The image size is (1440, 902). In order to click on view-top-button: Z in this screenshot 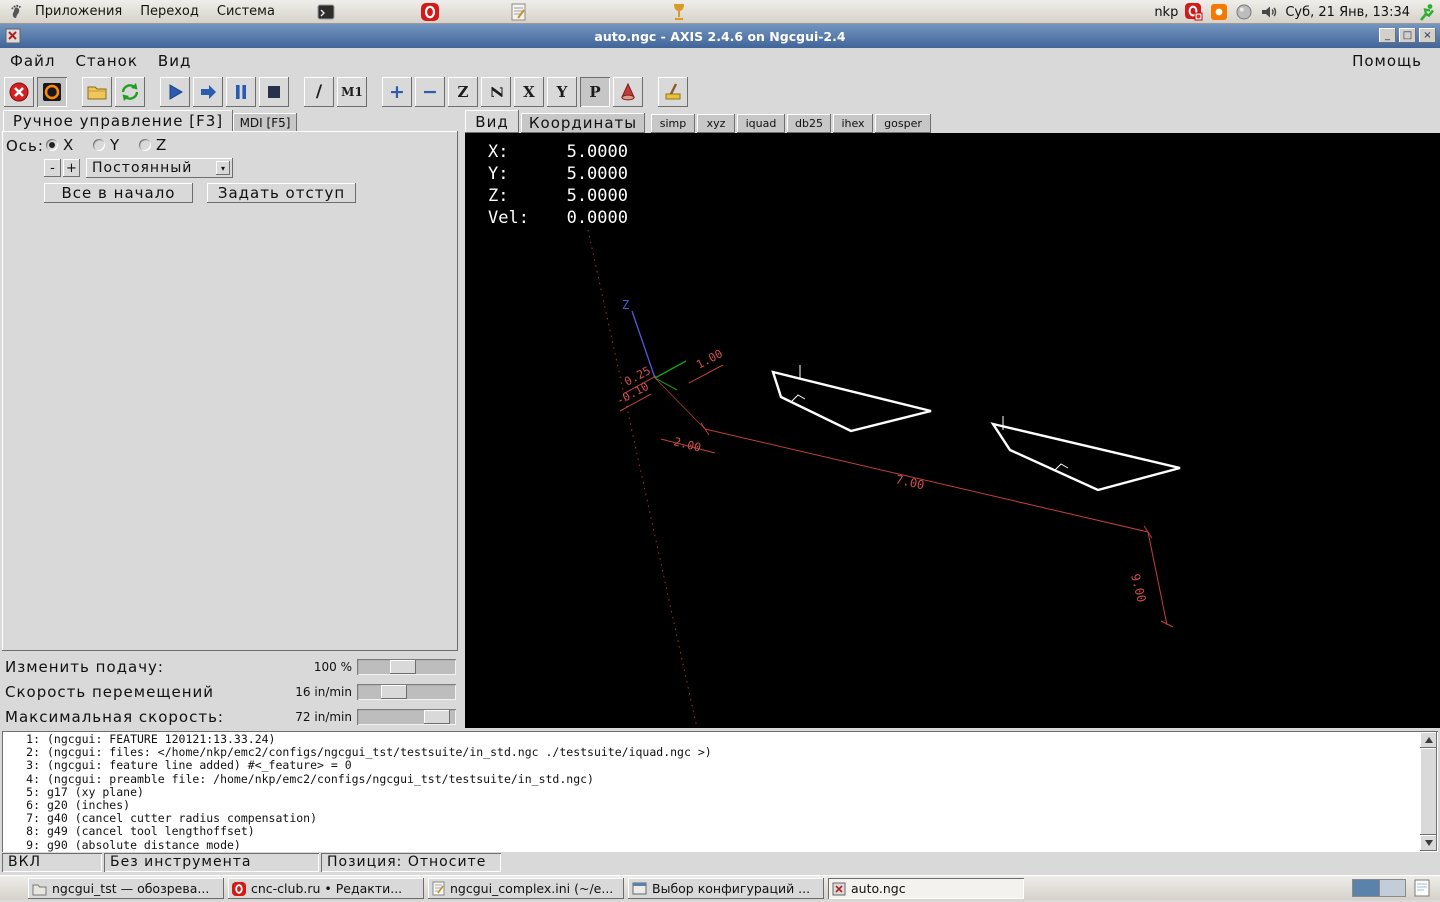, I will do `click(463, 92)`.